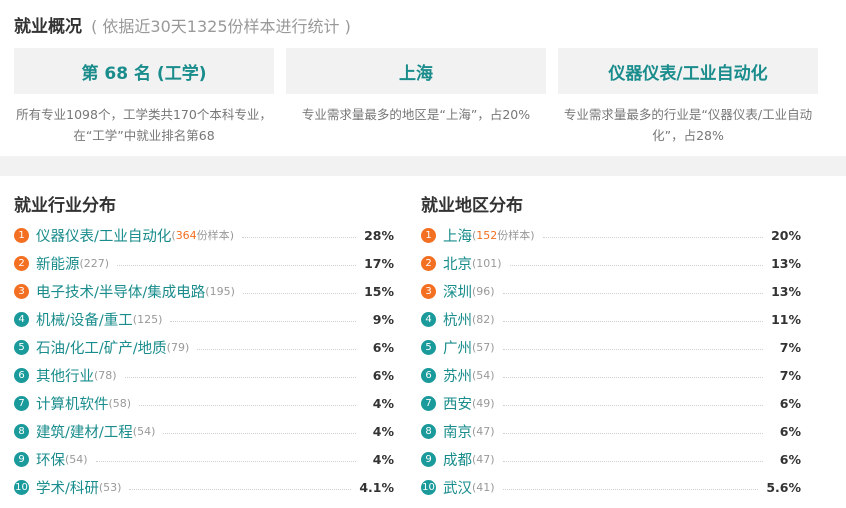 The height and width of the screenshot is (508, 846). I want to click on sample-count-number: 152, so click(487, 235).